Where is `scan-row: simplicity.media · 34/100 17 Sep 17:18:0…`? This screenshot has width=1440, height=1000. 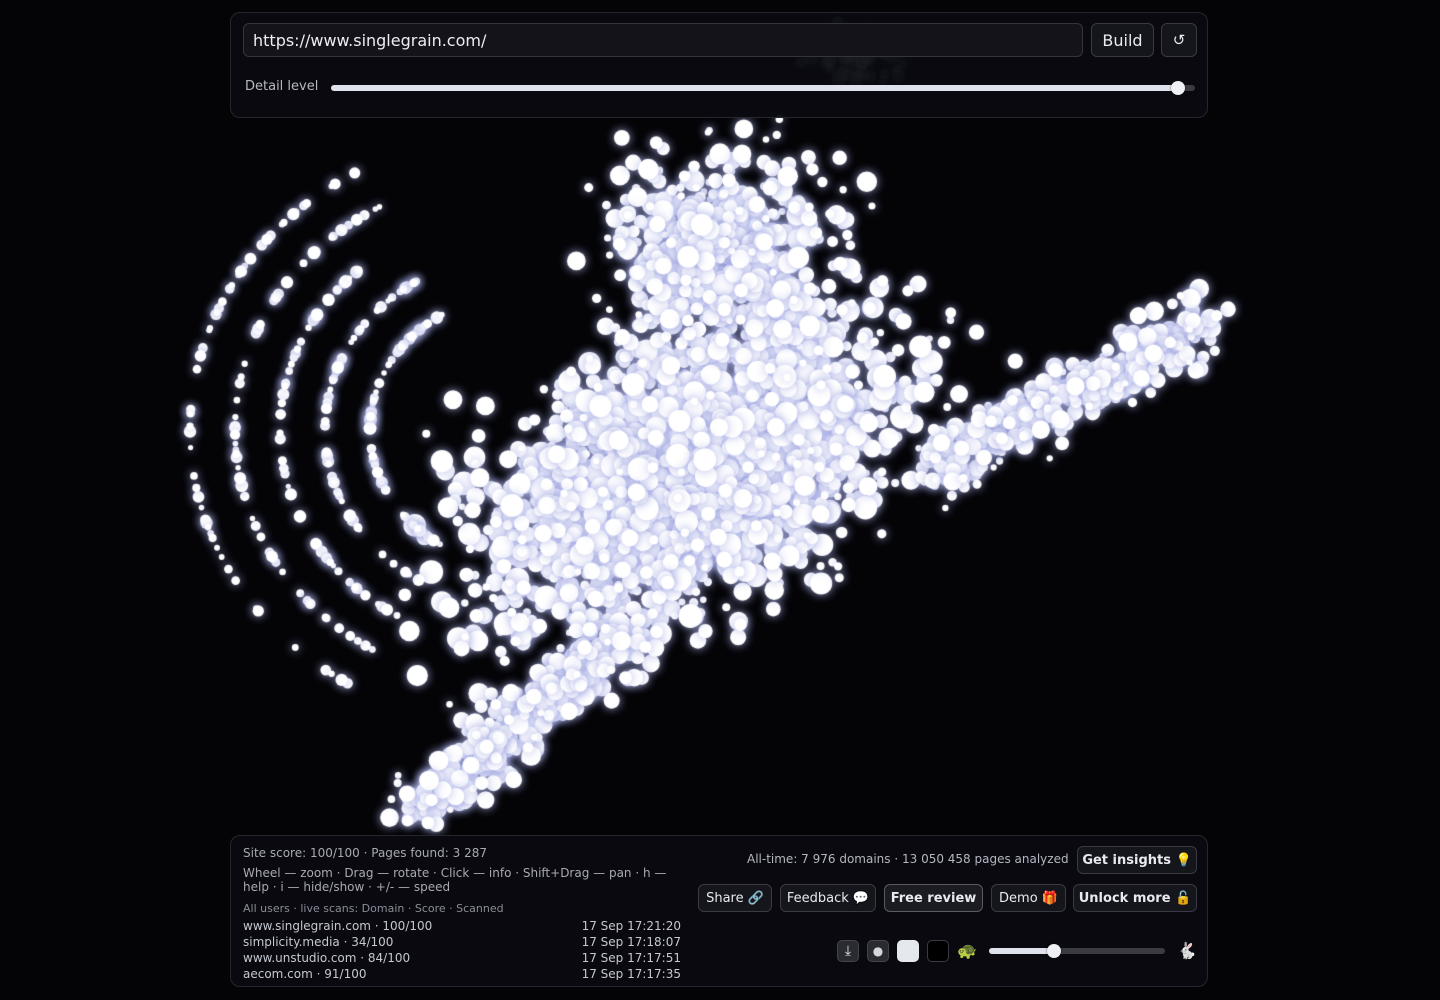
scan-row: simplicity.media · 34/100 17 Sep 17:18:0… is located at coordinates (462, 942).